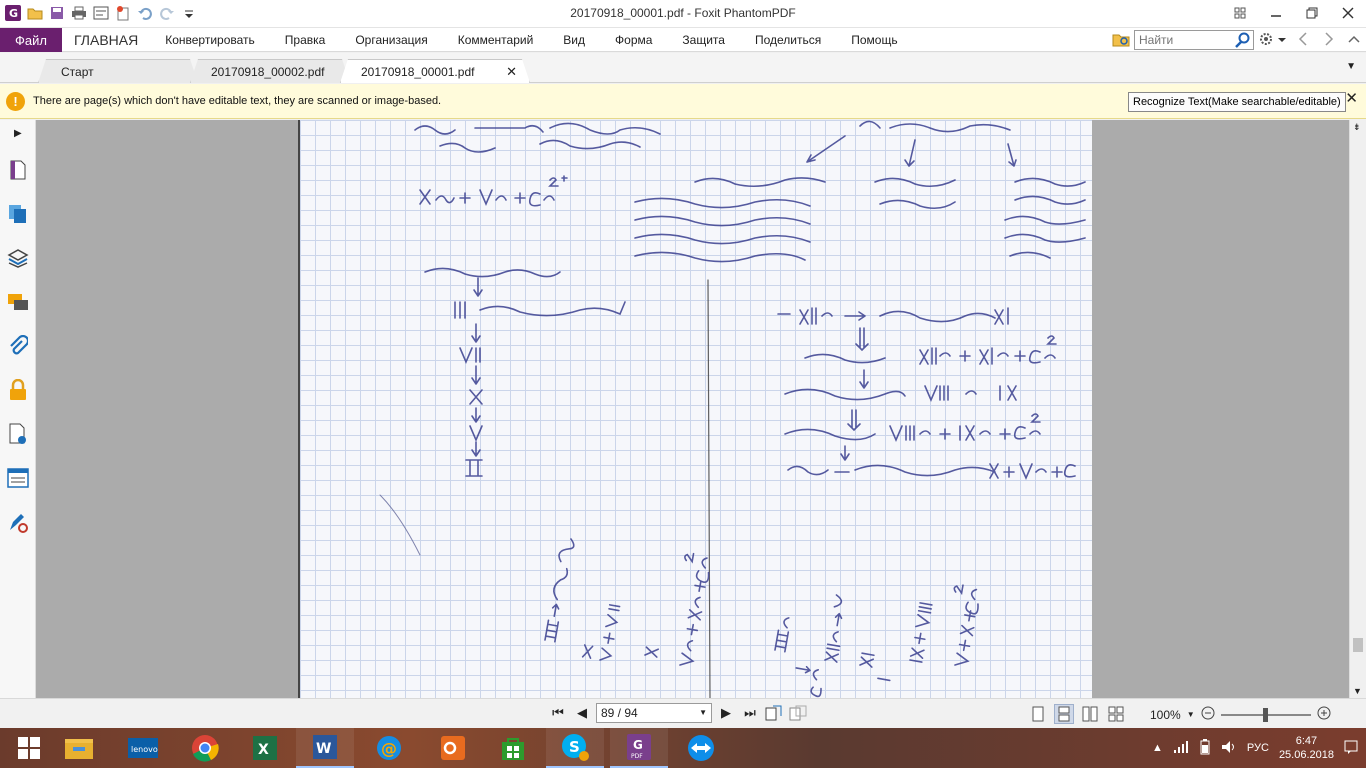 Image resolution: width=1366 pixels, height=768 pixels. I want to click on expand-panel-icon: ▶, so click(18, 133).